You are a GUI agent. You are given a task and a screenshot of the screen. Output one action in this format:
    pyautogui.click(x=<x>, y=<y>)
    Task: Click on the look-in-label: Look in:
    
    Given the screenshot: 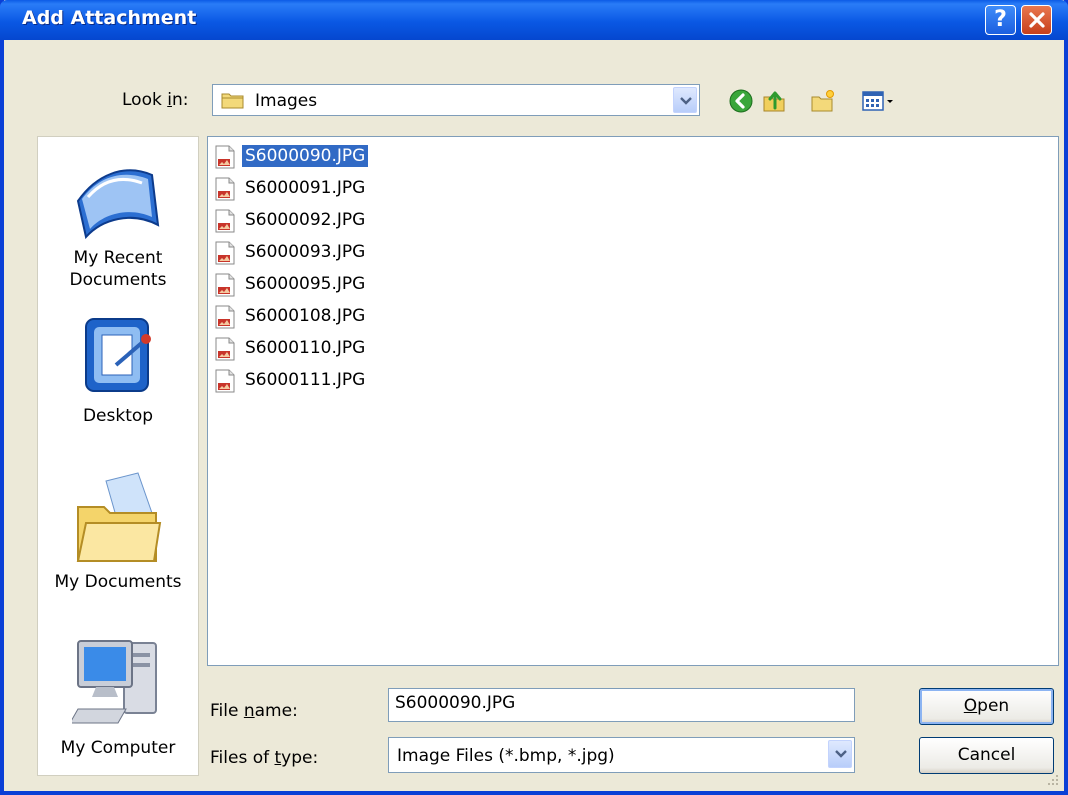 What is the action you would take?
    pyautogui.click(x=155, y=100)
    